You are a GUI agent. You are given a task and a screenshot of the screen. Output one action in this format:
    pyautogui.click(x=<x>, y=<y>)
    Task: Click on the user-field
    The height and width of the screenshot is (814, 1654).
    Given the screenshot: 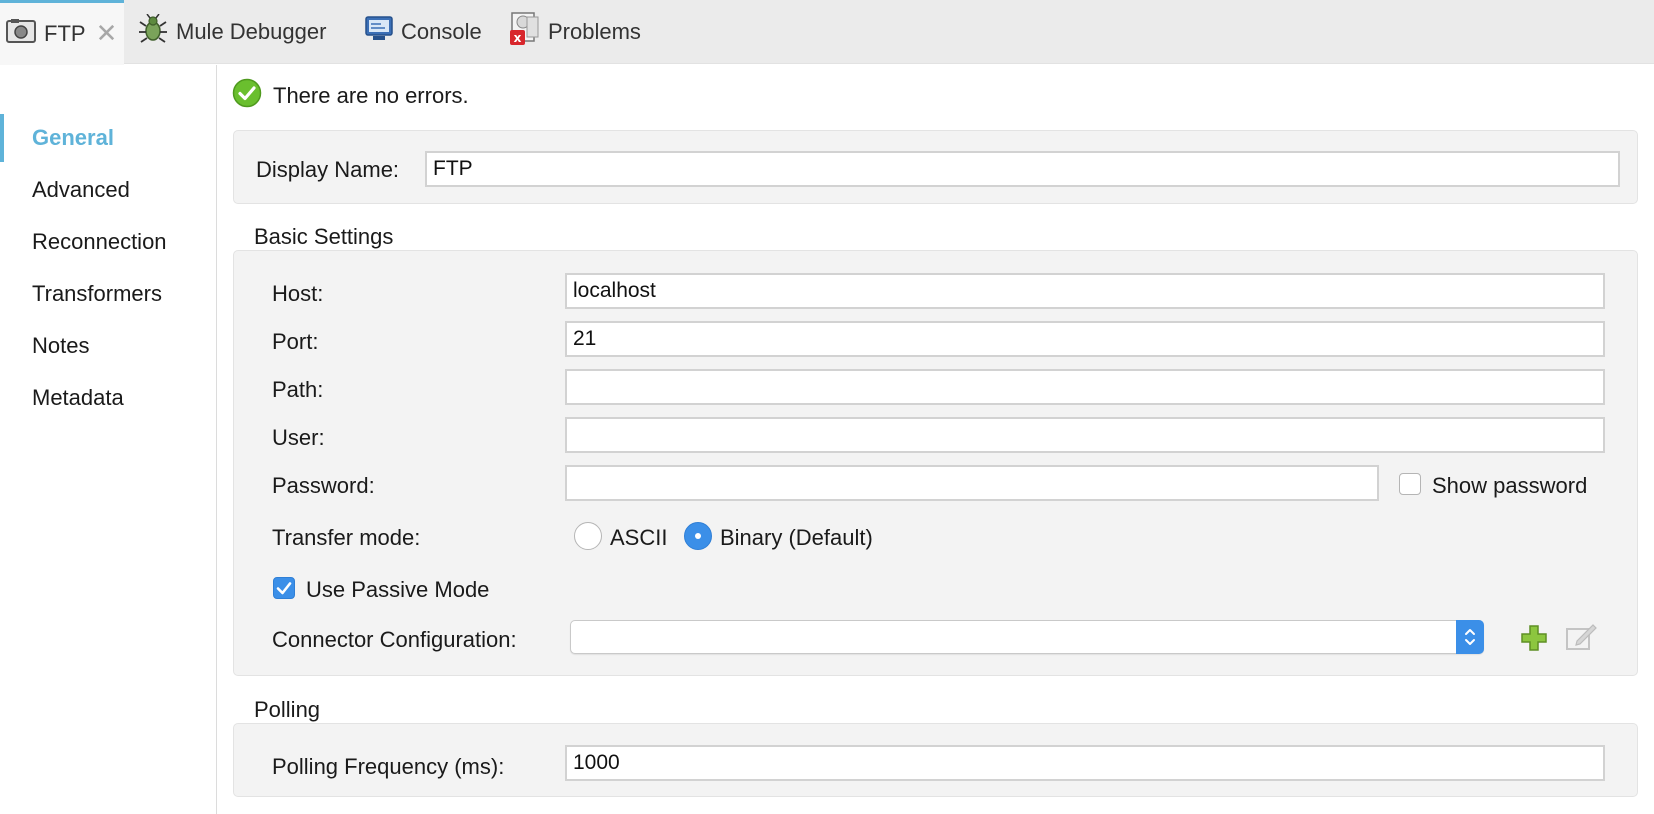 What is the action you would take?
    pyautogui.click(x=1085, y=435)
    